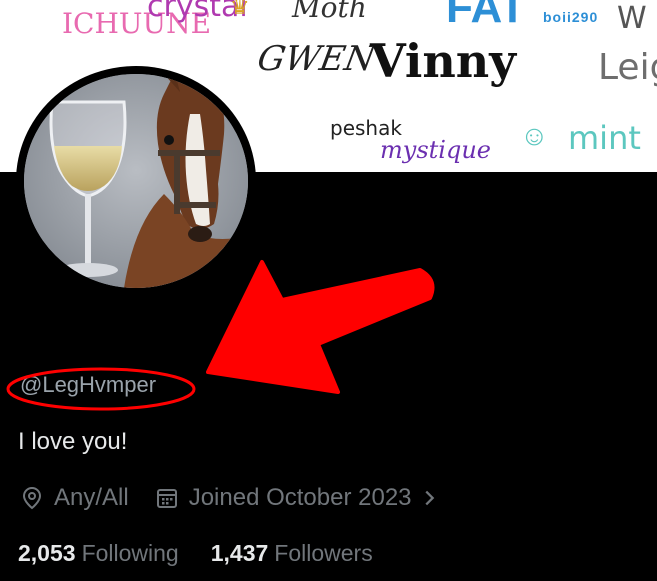 The image size is (657, 581). I want to click on following-count: 2,053, so click(47, 553).